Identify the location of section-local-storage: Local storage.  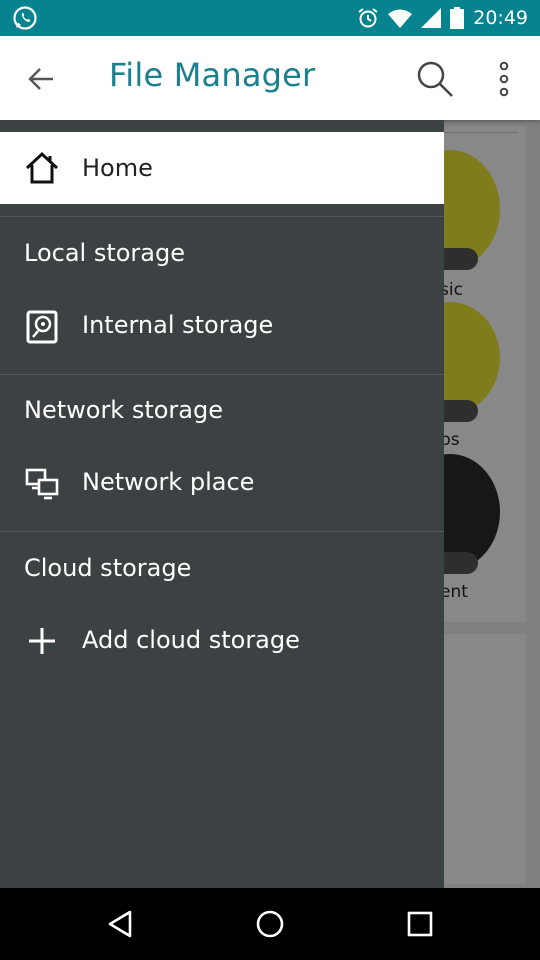
(105, 253).